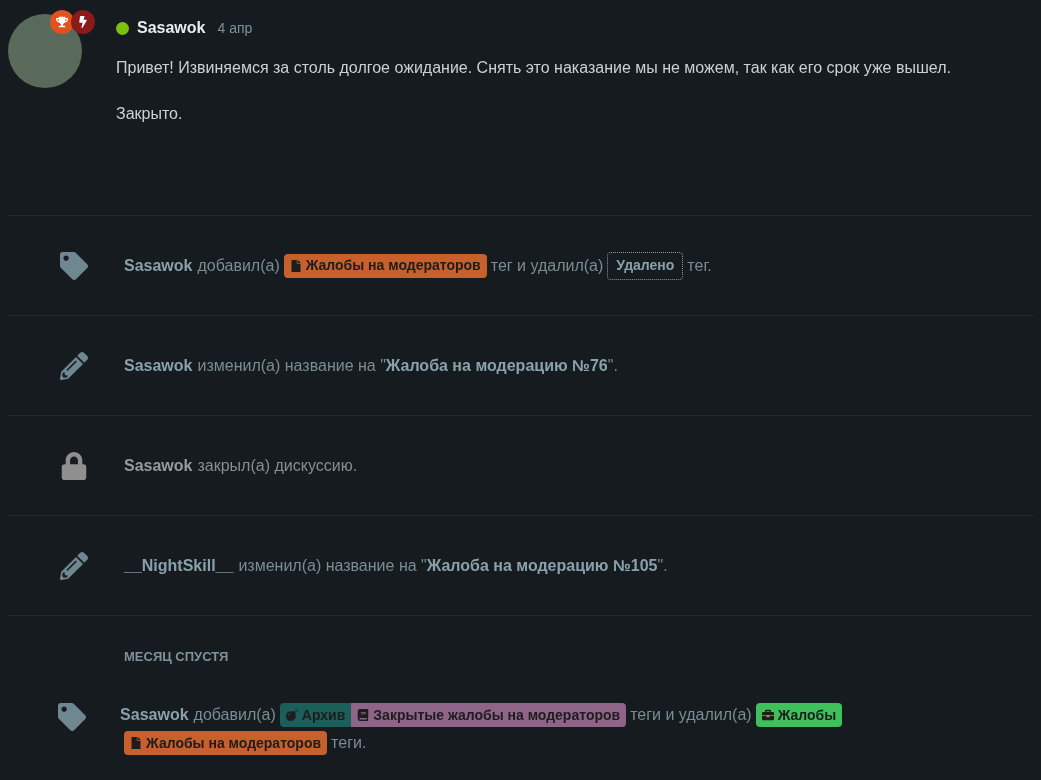  What do you see at coordinates (496, 365) in the screenshot?
I see `discussion-title: Жалоба на модерацию №76` at bounding box center [496, 365].